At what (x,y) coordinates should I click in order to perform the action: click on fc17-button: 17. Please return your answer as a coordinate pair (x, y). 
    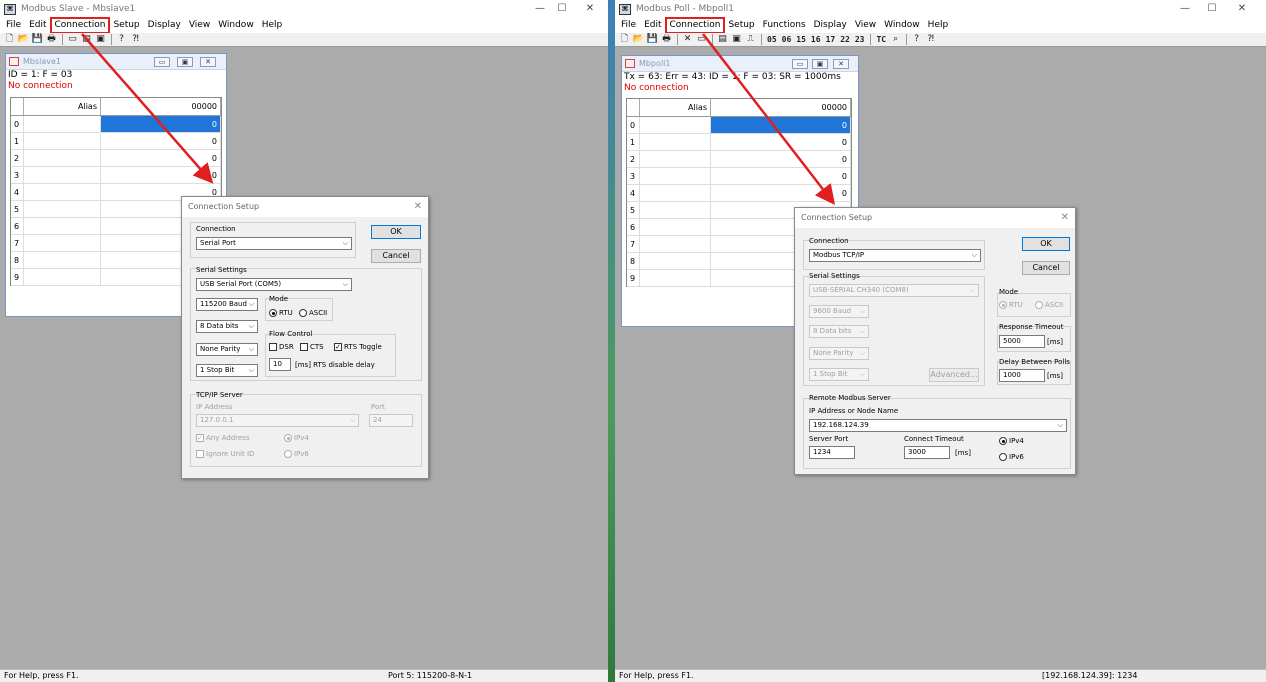
    Looking at the image, I should click on (831, 39).